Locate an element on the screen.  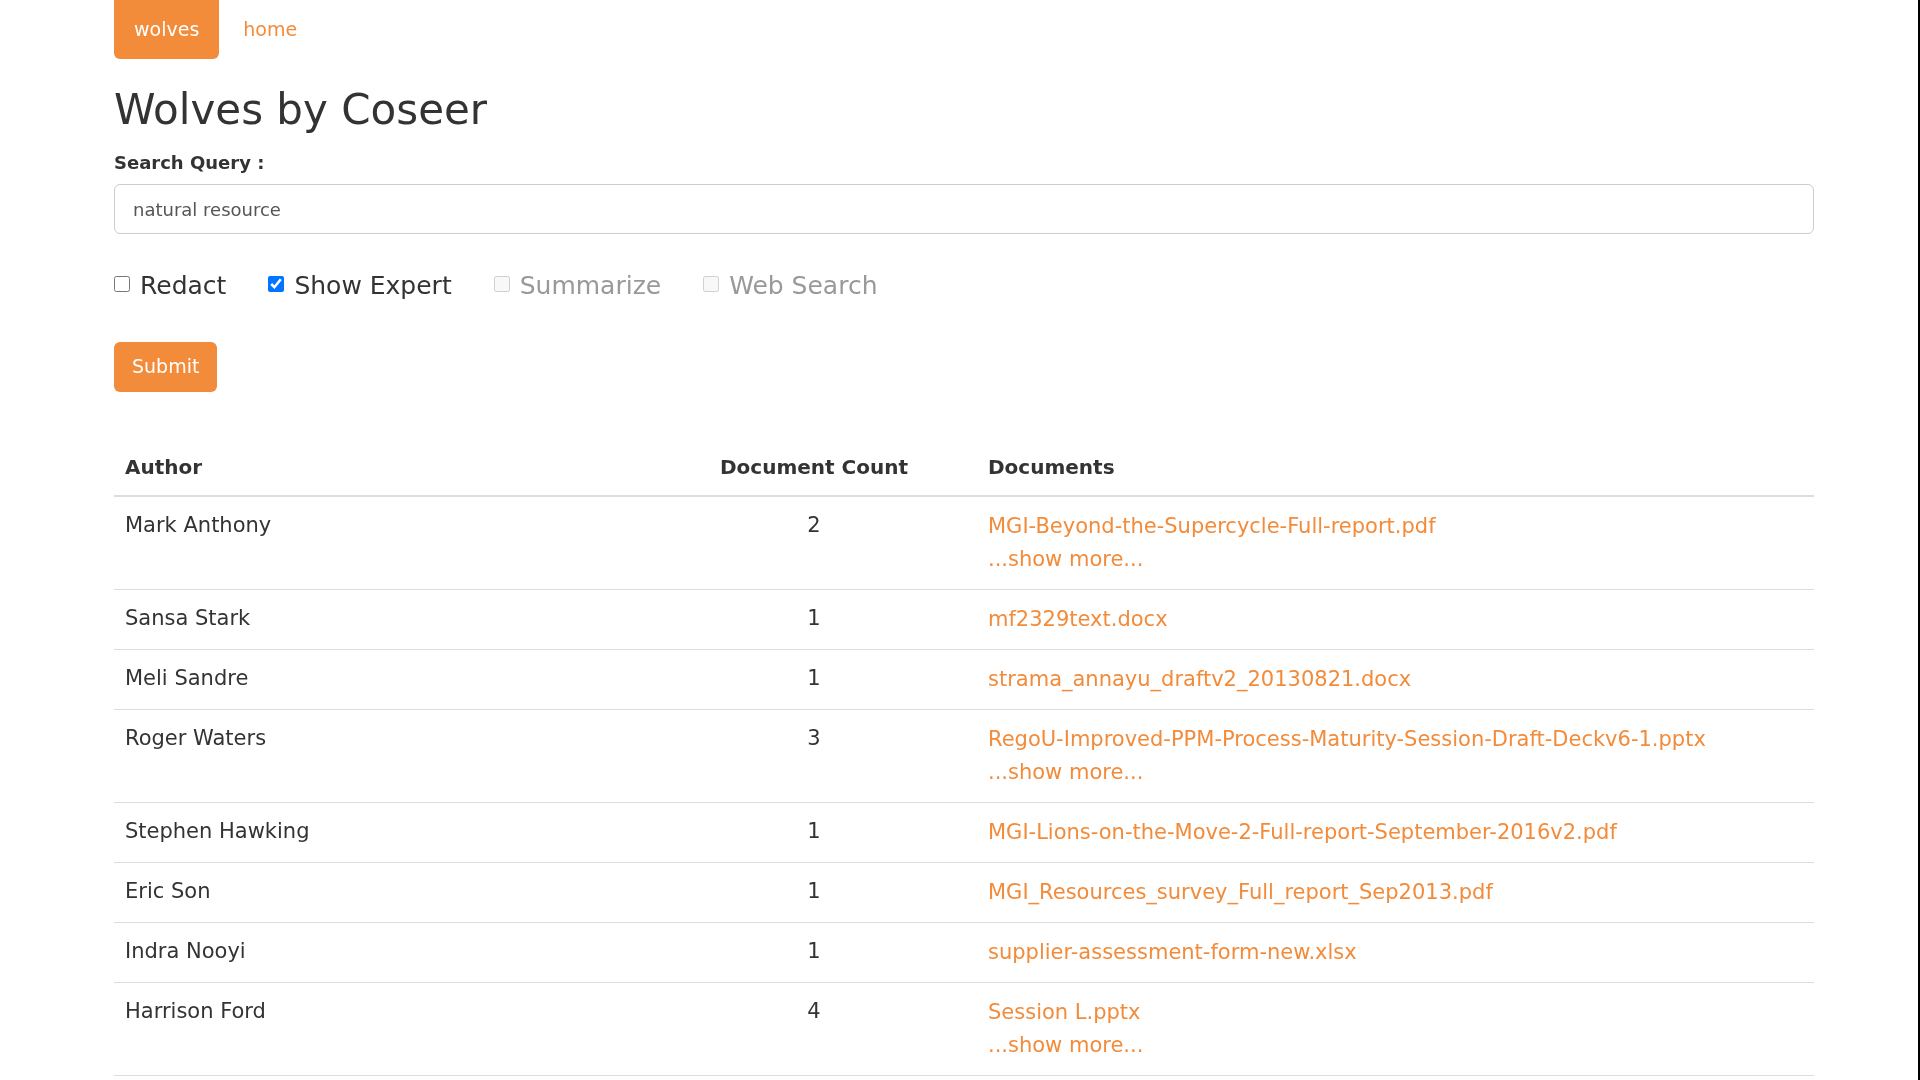
author-cell: Stephen Hawking is located at coordinates (217, 831).